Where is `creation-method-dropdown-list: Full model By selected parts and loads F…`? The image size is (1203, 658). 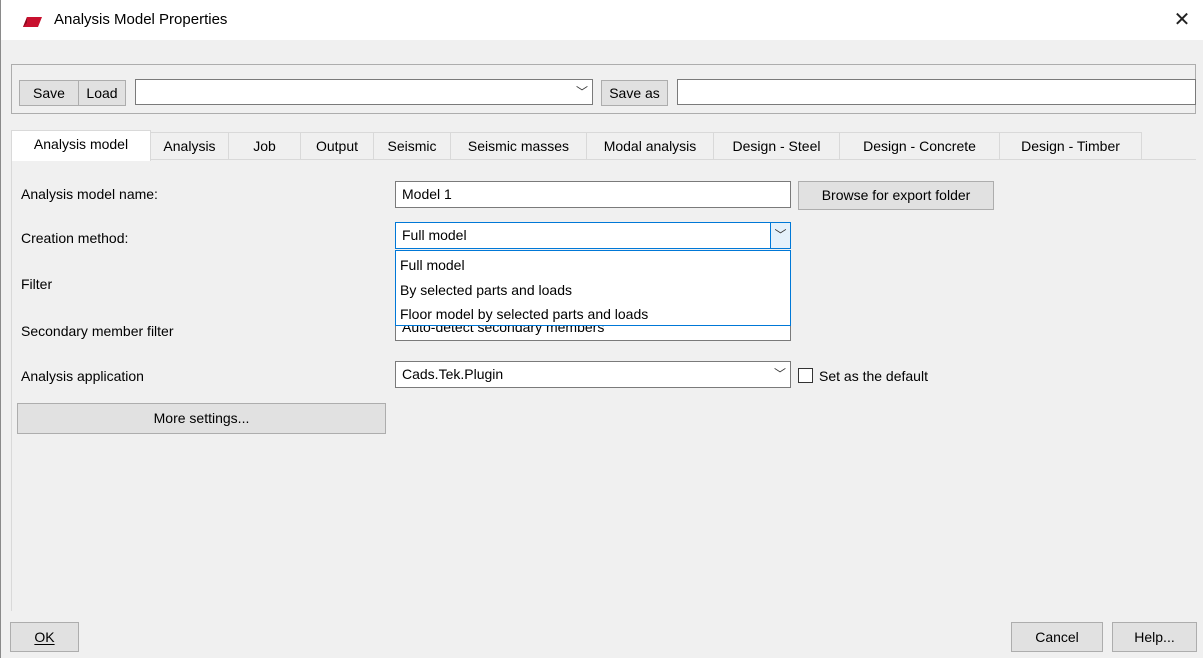 creation-method-dropdown-list: Full model By selected parts and loads F… is located at coordinates (593, 288).